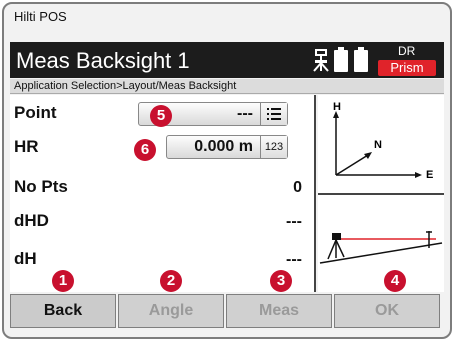 The image size is (452, 339). I want to click on dh-row: dH ---, so click(162, 259).